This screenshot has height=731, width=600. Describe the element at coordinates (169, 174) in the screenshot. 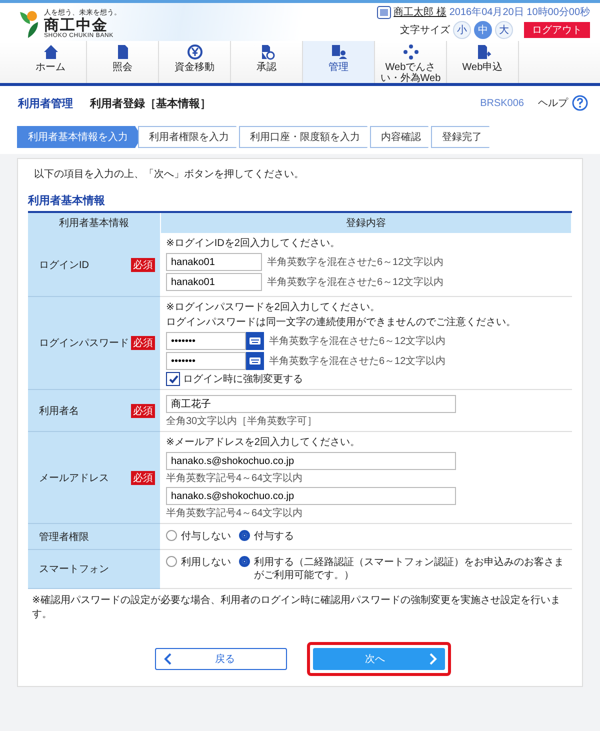

I see `instruction-text: 以下の項目を入力の上、「次へ」ボタンを押してください。` at that location.